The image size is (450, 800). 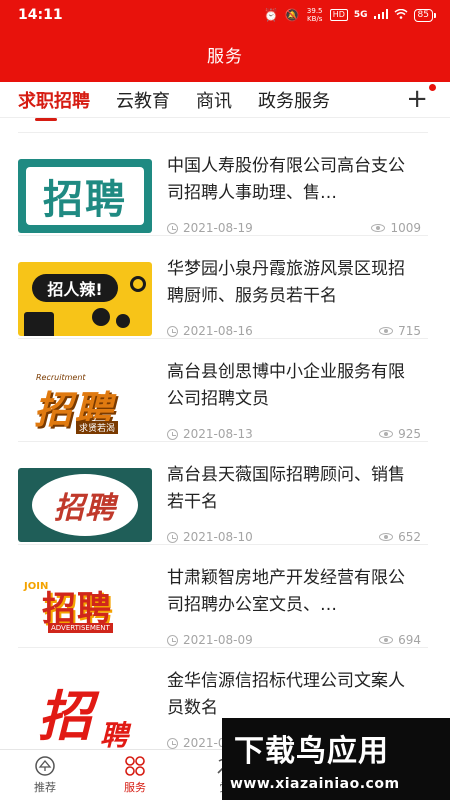 What do you see at coordinates (45, 766) in the screenshot?
I see `recommend-icon` at bounding box center [45, 766].